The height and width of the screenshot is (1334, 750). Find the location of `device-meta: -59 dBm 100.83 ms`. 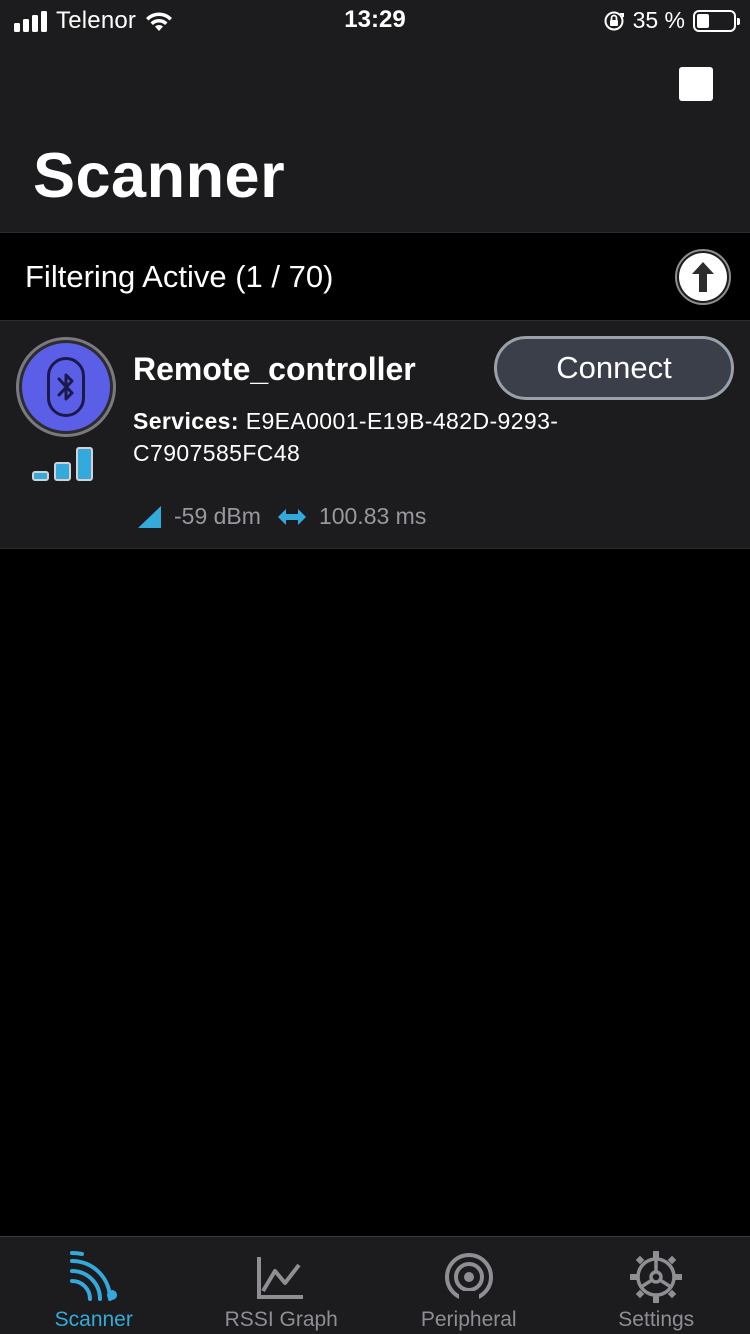

device-meta: -59 dBm 100.83 ms is located at coordinates (282, 516).